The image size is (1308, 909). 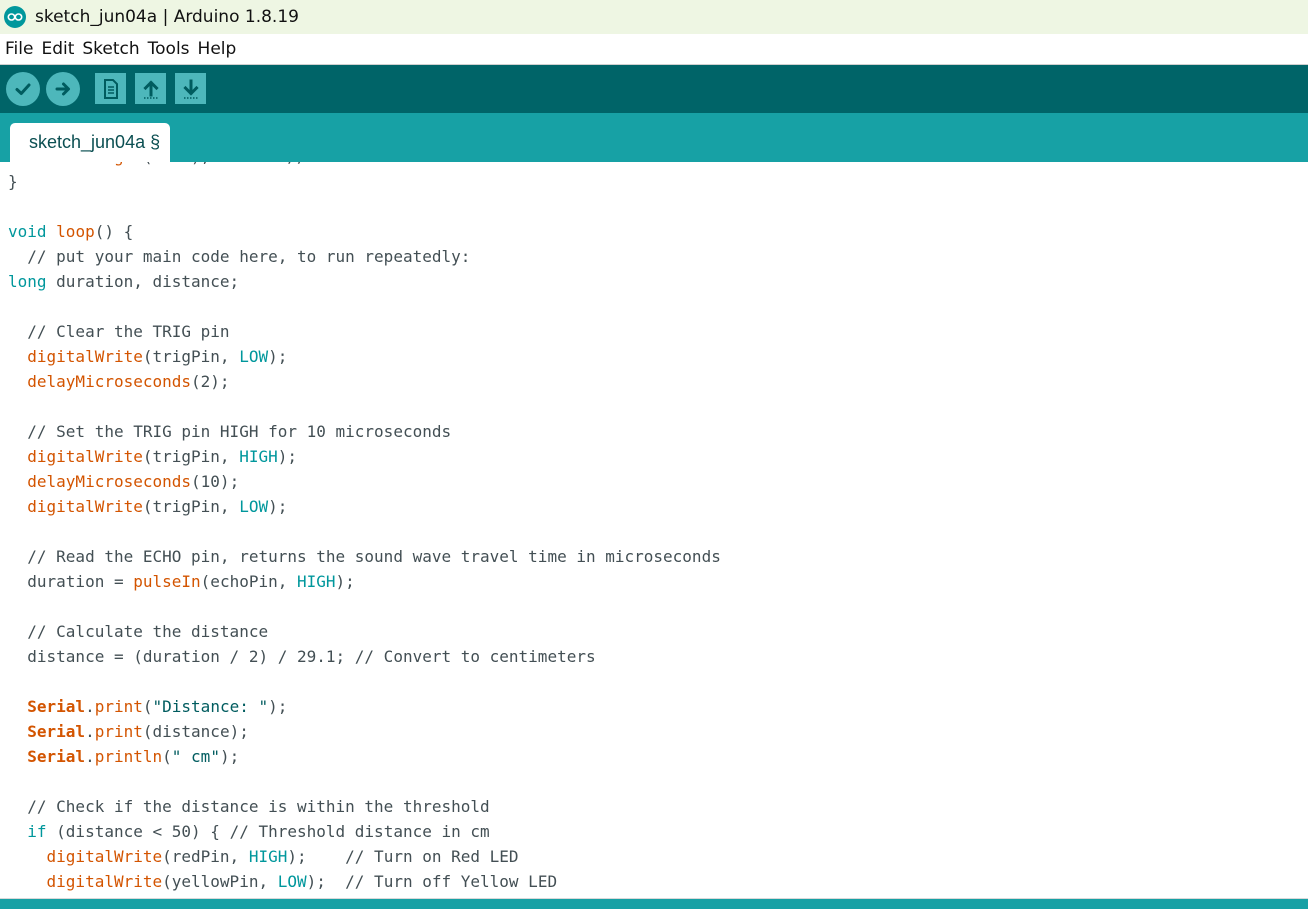 I want to click on code-line: delayMicroseconds(2);, so click(x=364, y=381).